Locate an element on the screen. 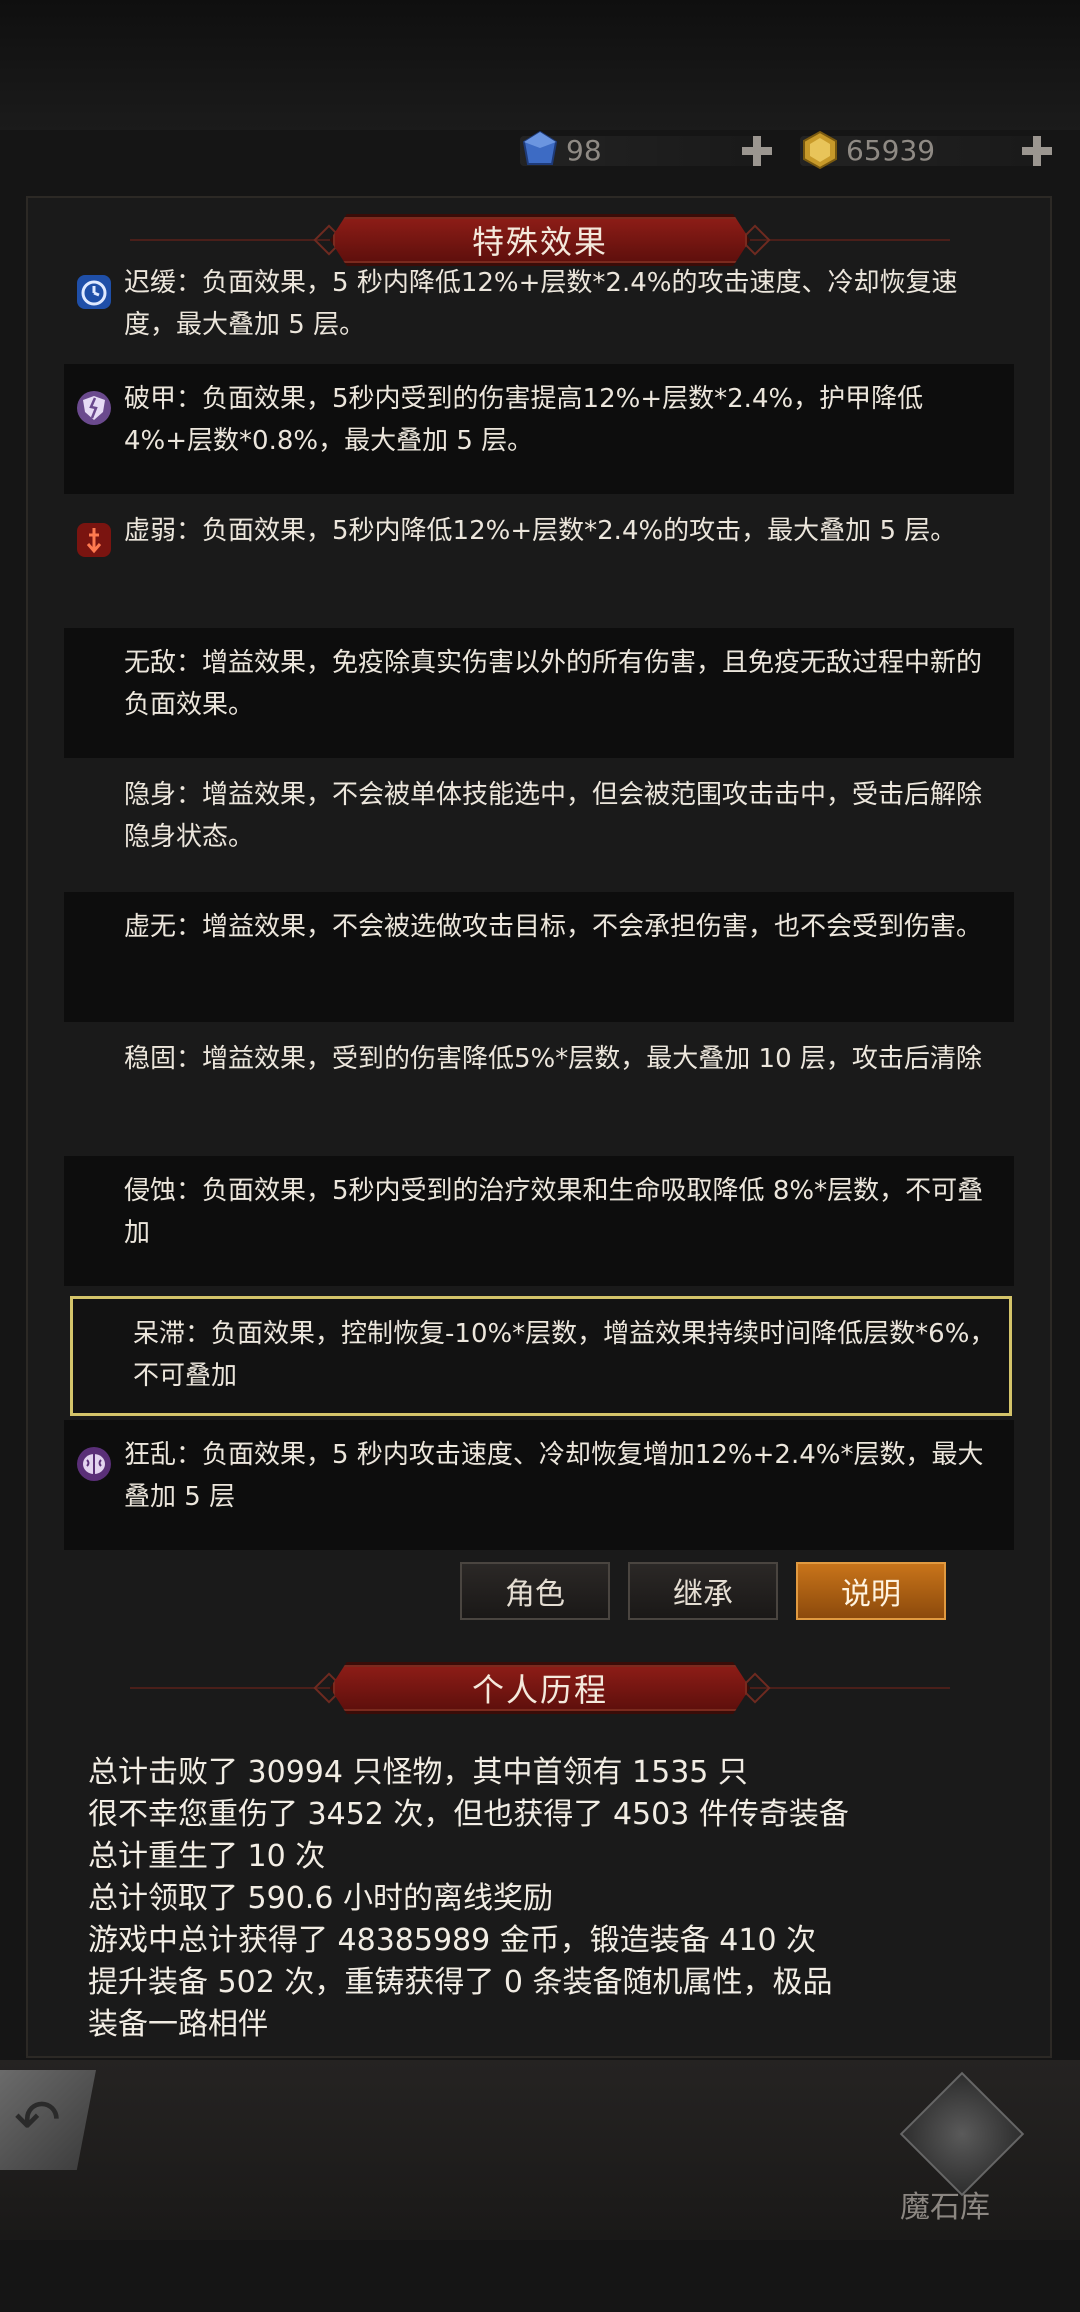  effect-stealth: 隐身：增益效果，不会被单体技能选中，但会被范围攻击击中，受击后解除隐身状态。 is located at coordinates (553, 816).